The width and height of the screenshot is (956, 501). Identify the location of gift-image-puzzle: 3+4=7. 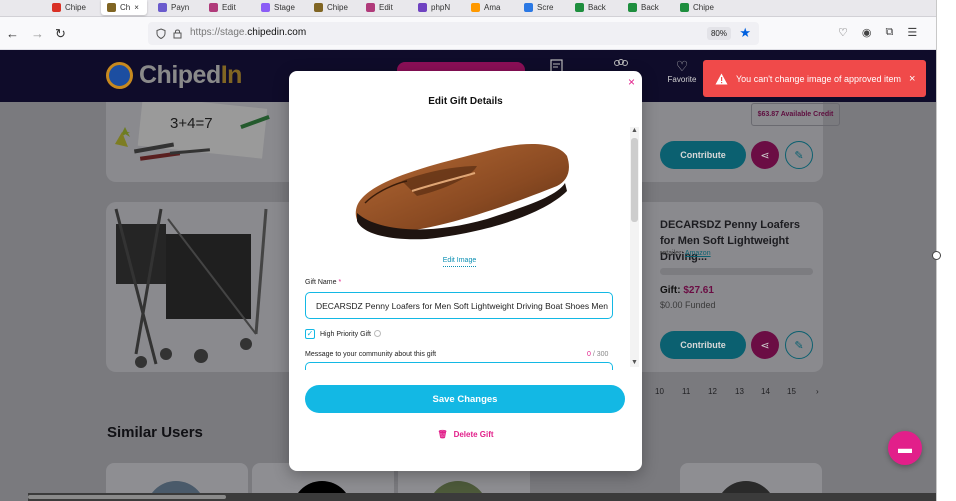
(190, 133).